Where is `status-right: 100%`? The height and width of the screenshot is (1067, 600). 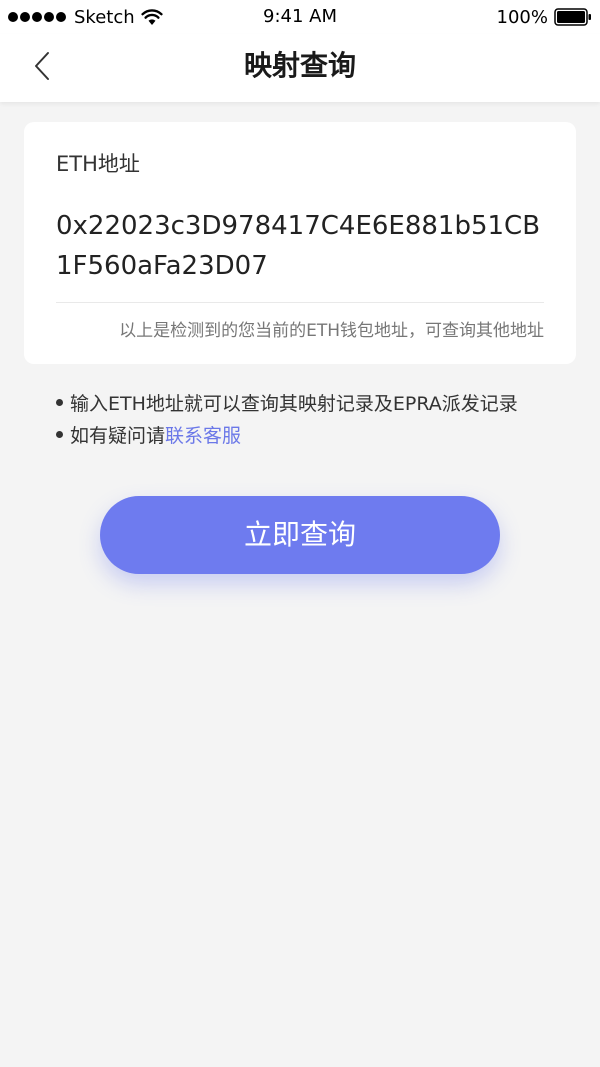
status-right: 100% is located at coordinates (544, 17).